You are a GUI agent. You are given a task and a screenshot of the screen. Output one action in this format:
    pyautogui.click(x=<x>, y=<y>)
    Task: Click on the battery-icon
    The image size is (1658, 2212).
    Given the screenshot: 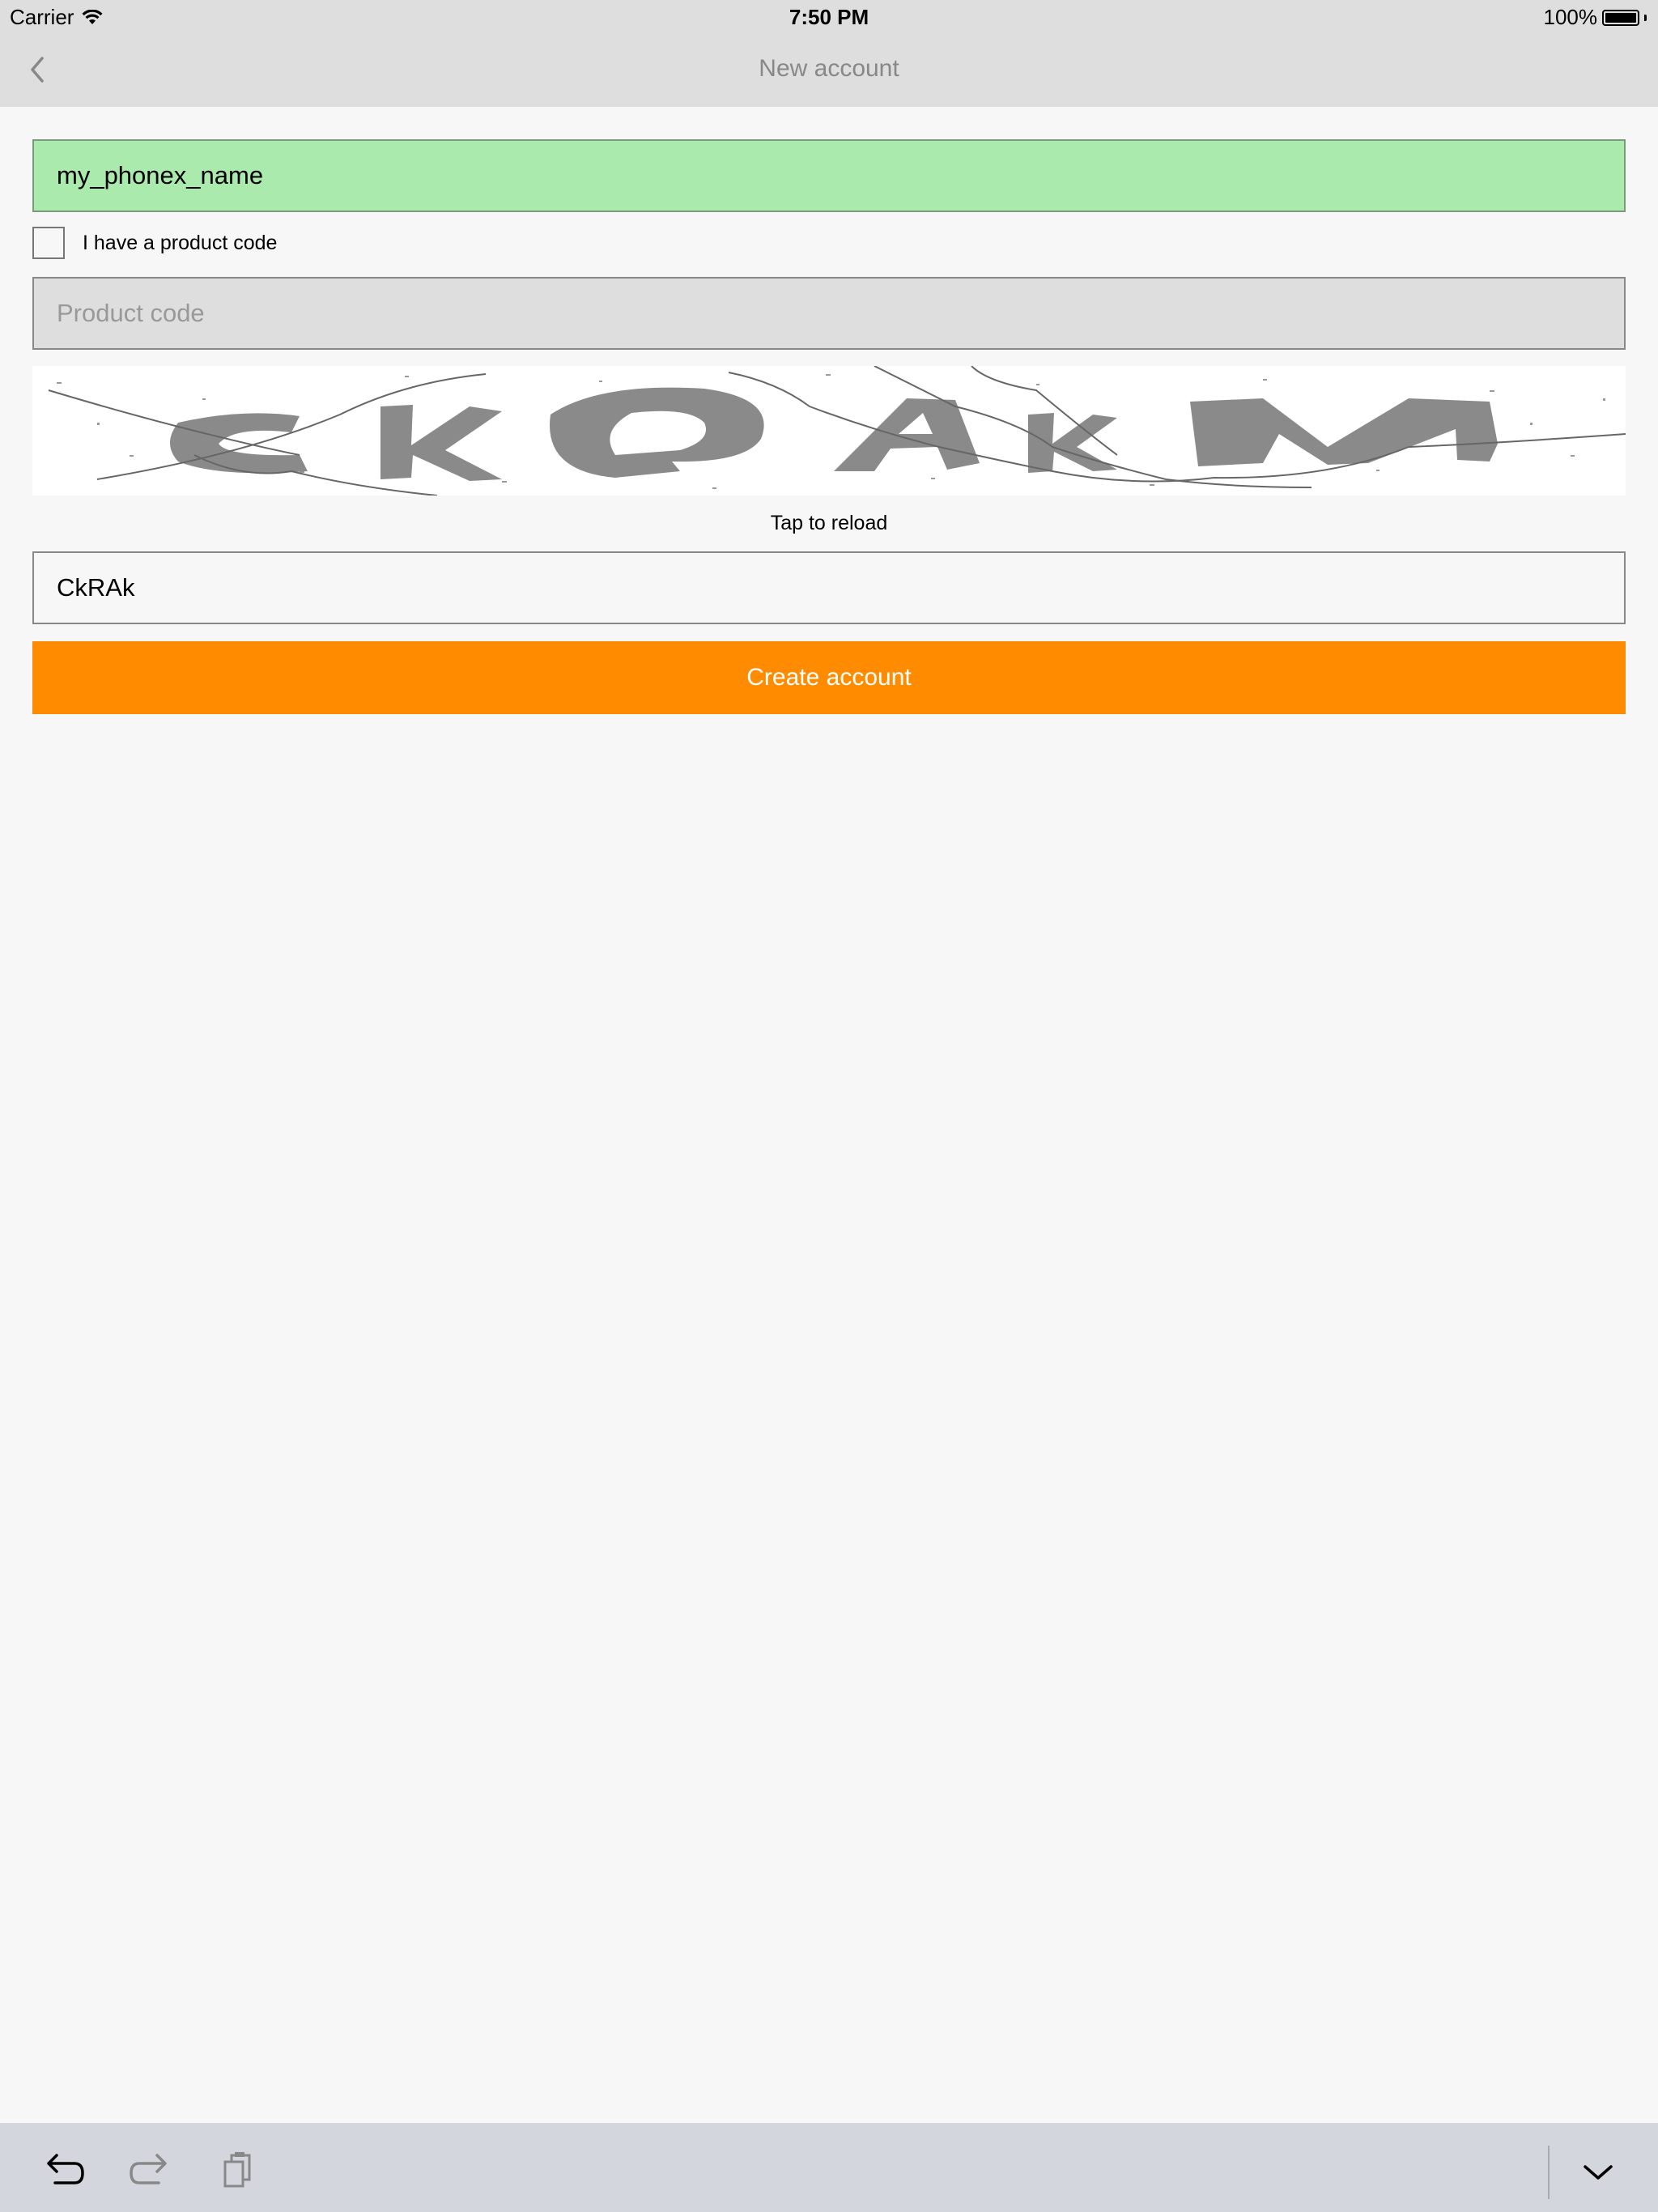 What is the action you would take?
    pyautogui.click(x=1620, y=18)
    